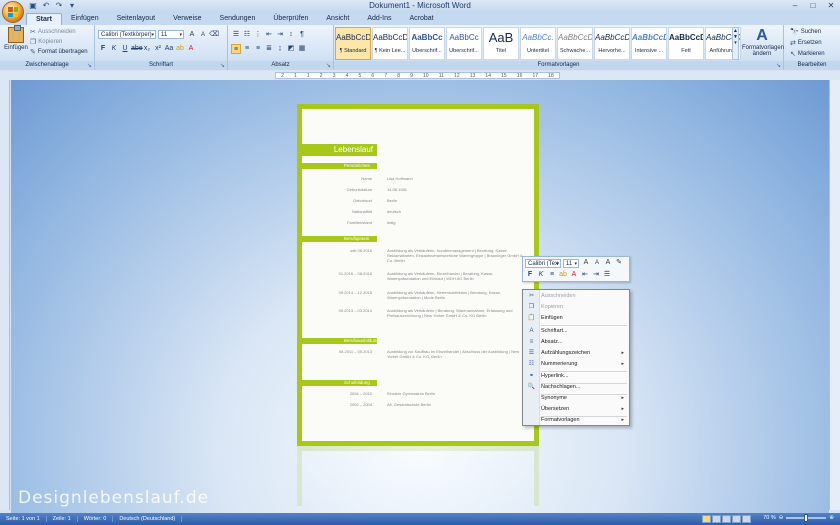 The width and height of the screenshot is (840, 525). Describe the element at coordinates (236, 49) in the screenshot. I see `align-left-icon: ≡` at that location.